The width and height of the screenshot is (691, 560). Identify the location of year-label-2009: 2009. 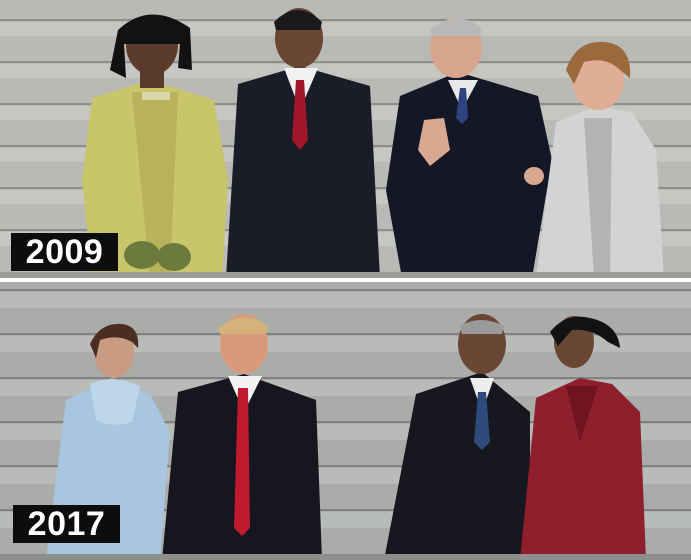
(64, 252).